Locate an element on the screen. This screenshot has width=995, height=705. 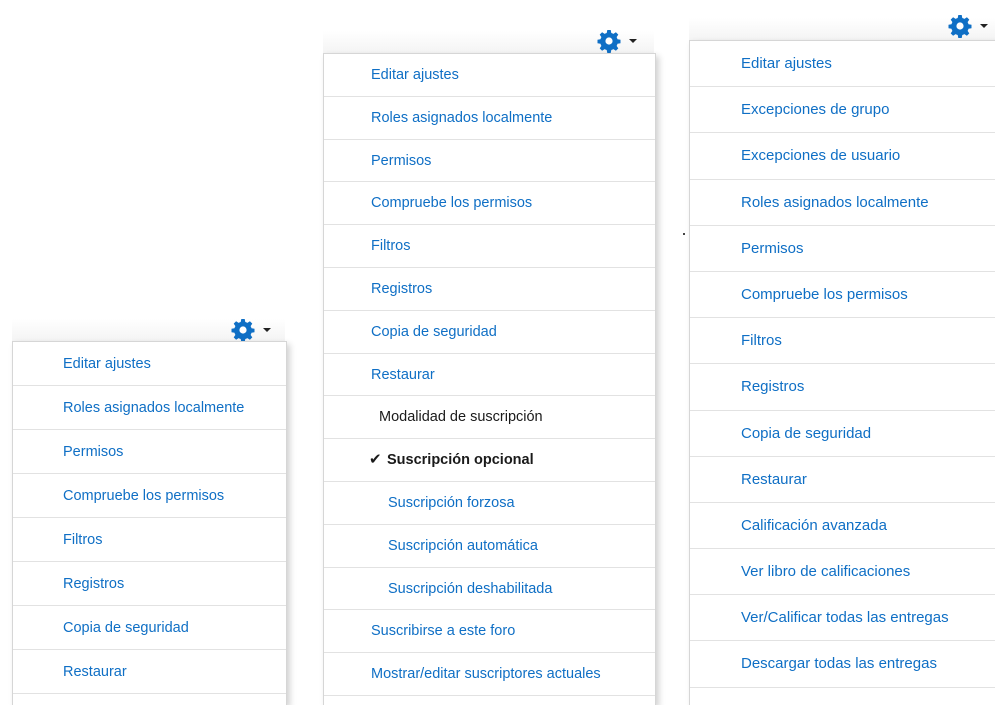
menu-item-suscribirse-foro: Suscribirse a este foro is located at coordinates (489, 632).